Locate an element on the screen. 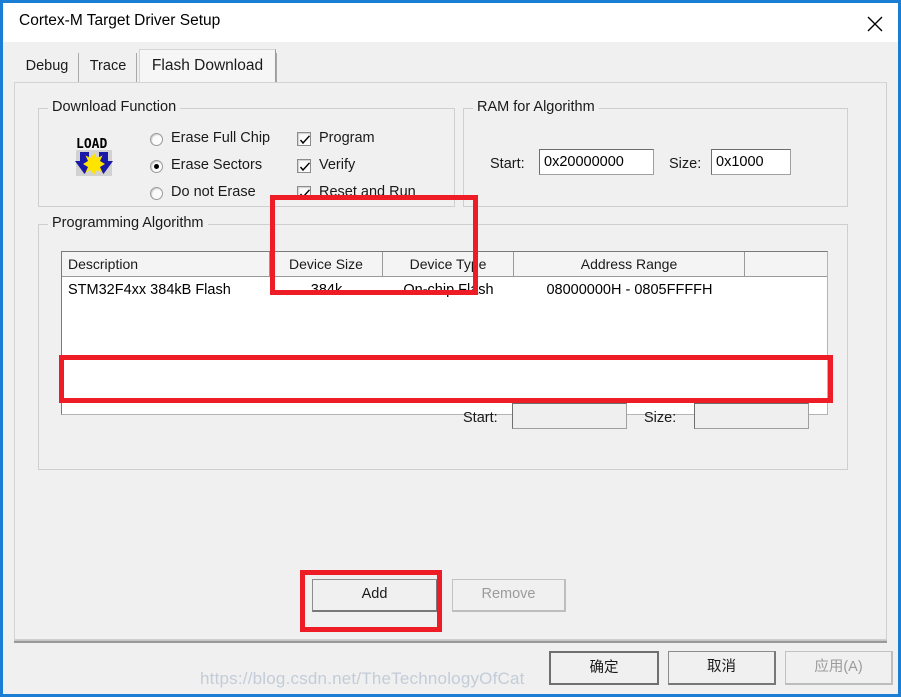  ram-for-algorithm-legend: RAM for Algorithm is located at coordinates (536, 107).